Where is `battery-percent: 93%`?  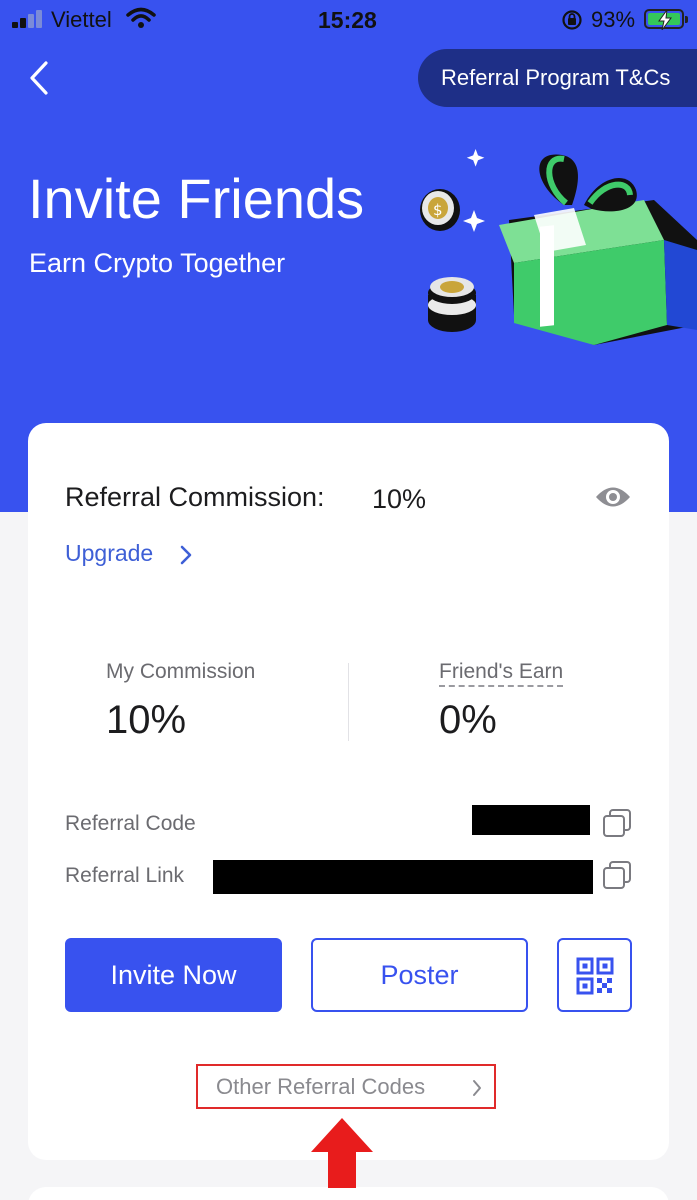 battery-percent: 93% is located at coordinates (613, 19).